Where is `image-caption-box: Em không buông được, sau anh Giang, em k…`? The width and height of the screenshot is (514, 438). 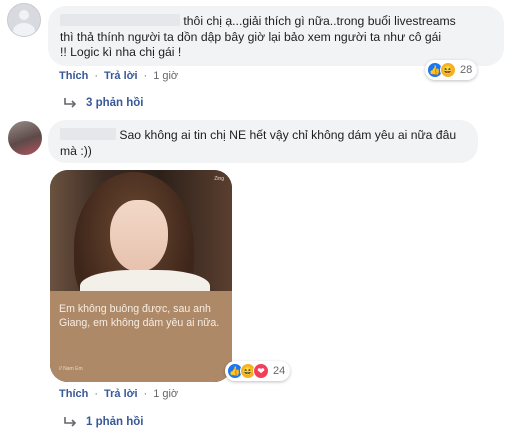
image-caption-box: Em không buông được, sau anh Giang, em k… is located at coordinates (141, 336).